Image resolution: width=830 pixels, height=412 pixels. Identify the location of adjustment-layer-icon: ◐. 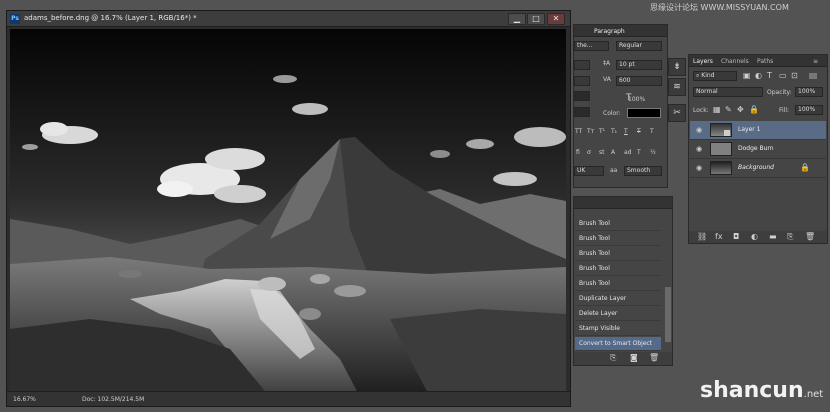
(754, 236).